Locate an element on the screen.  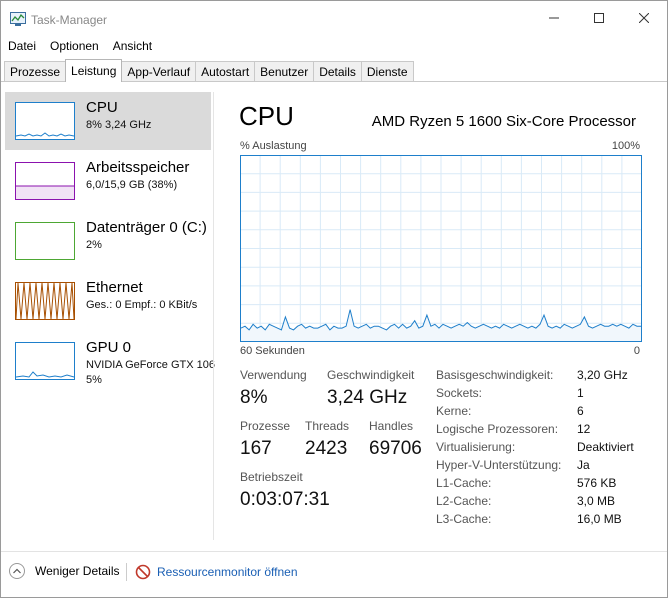
processes-value: 167 is located at coordinates (256, 448).